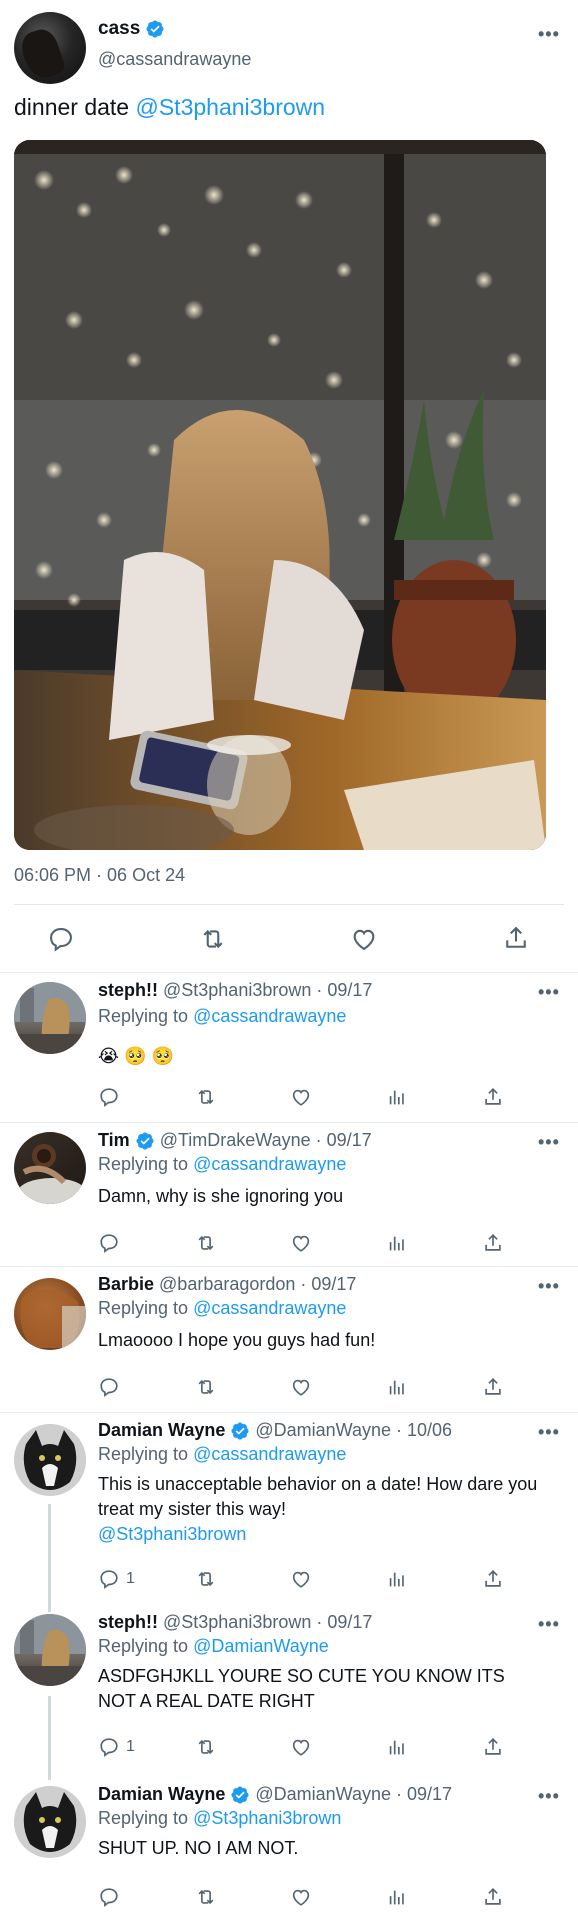 Image resolution: width=578 pixels, height=1920 pixels. Describe the element at coordinates (119, 29) in the screenshot. I see `author-name-text: cass` at that location.